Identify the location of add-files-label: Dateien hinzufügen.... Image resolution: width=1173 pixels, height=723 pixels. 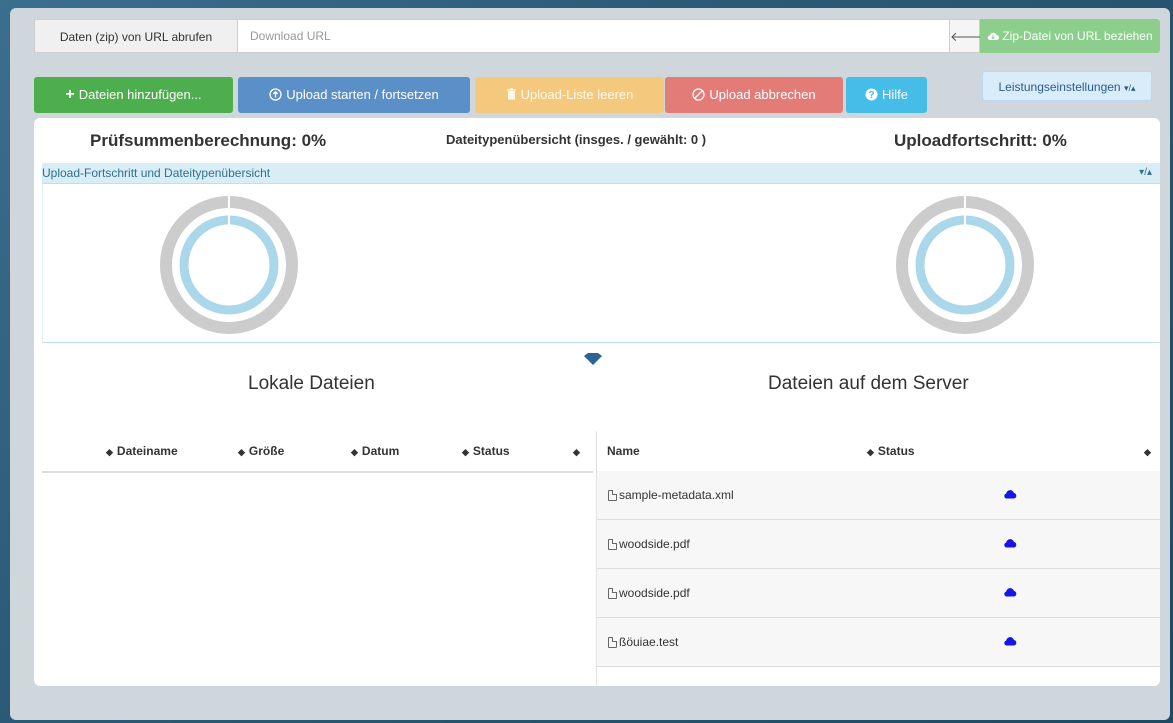
(140, 94).